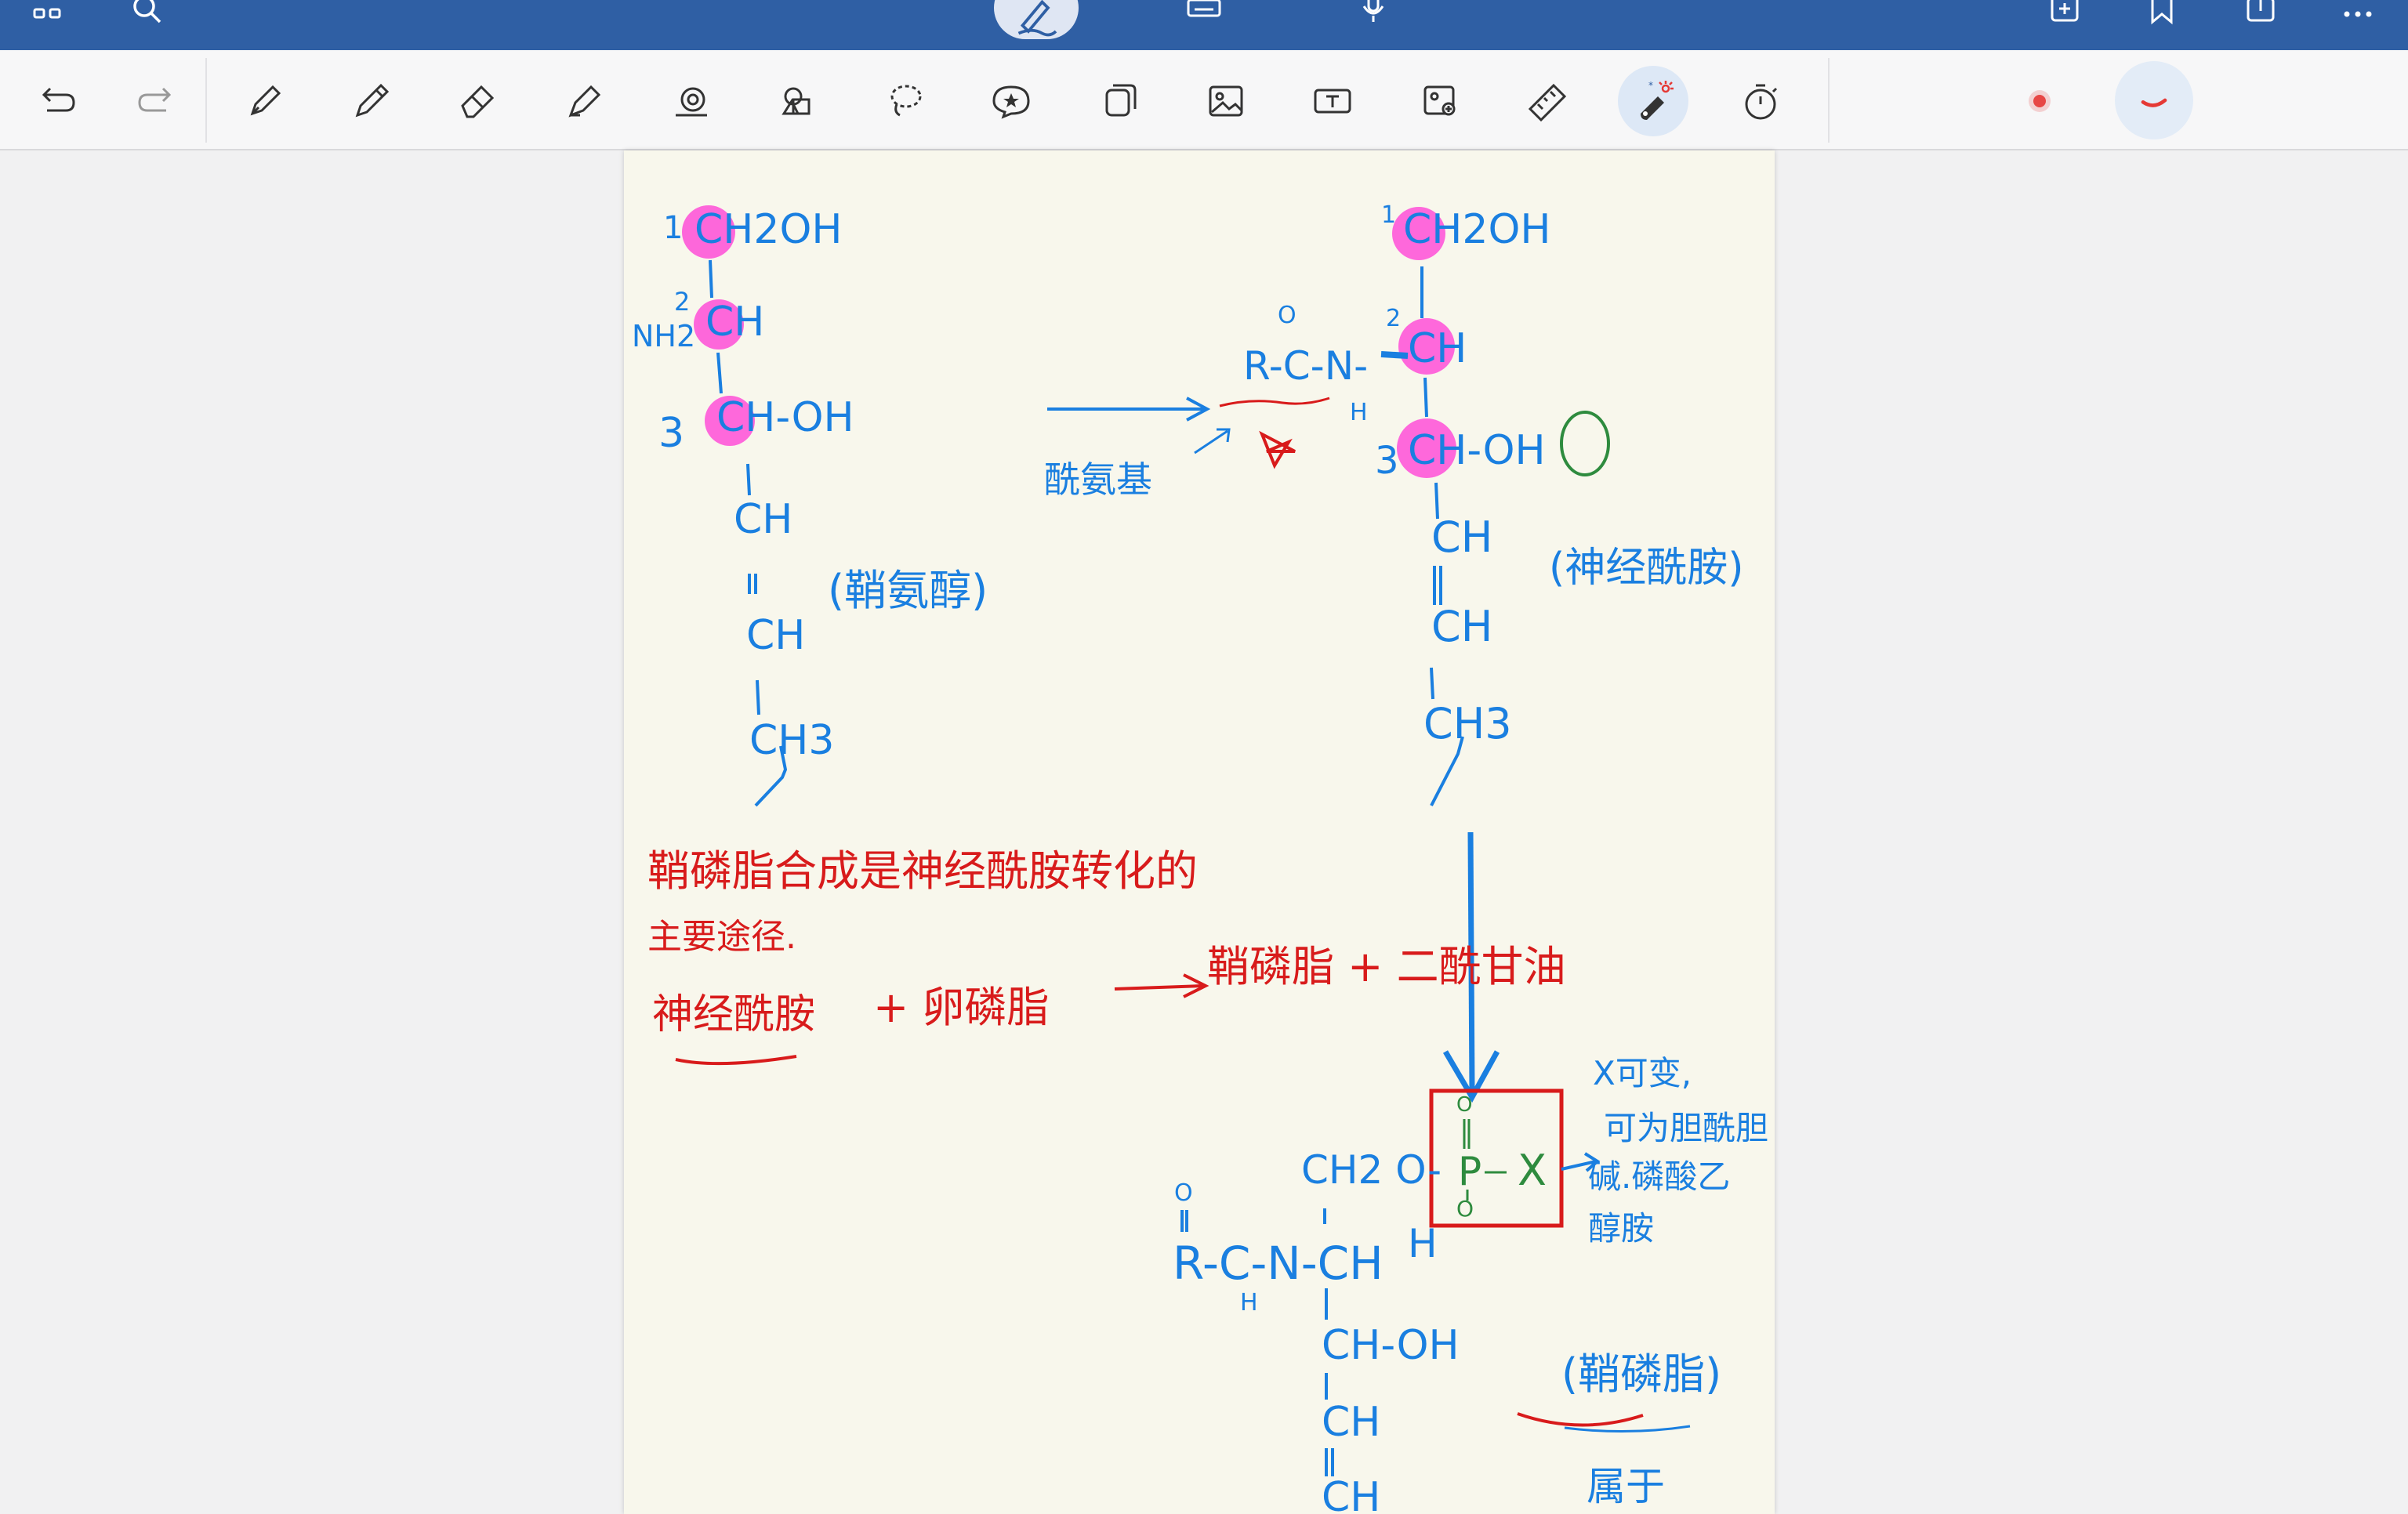 The image size is (2408, 1514). What do you see at coordinates (371, 101) in the screenshot?
I see `pencil-icon` at bounding box center [371, 101].